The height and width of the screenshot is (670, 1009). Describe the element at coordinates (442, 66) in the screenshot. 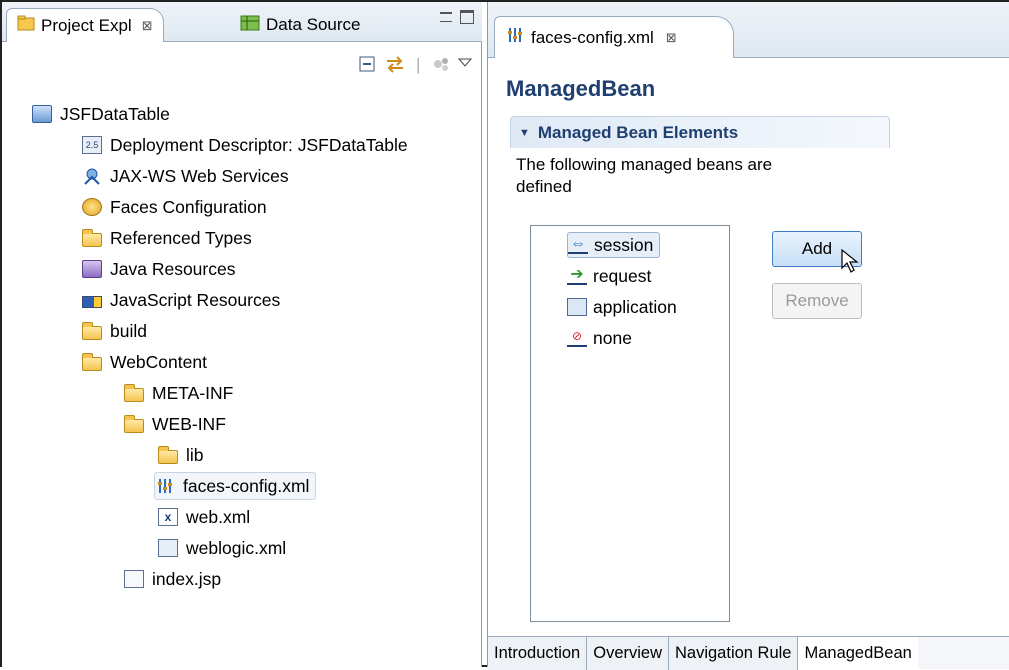

I see `filter-icon` at that location.